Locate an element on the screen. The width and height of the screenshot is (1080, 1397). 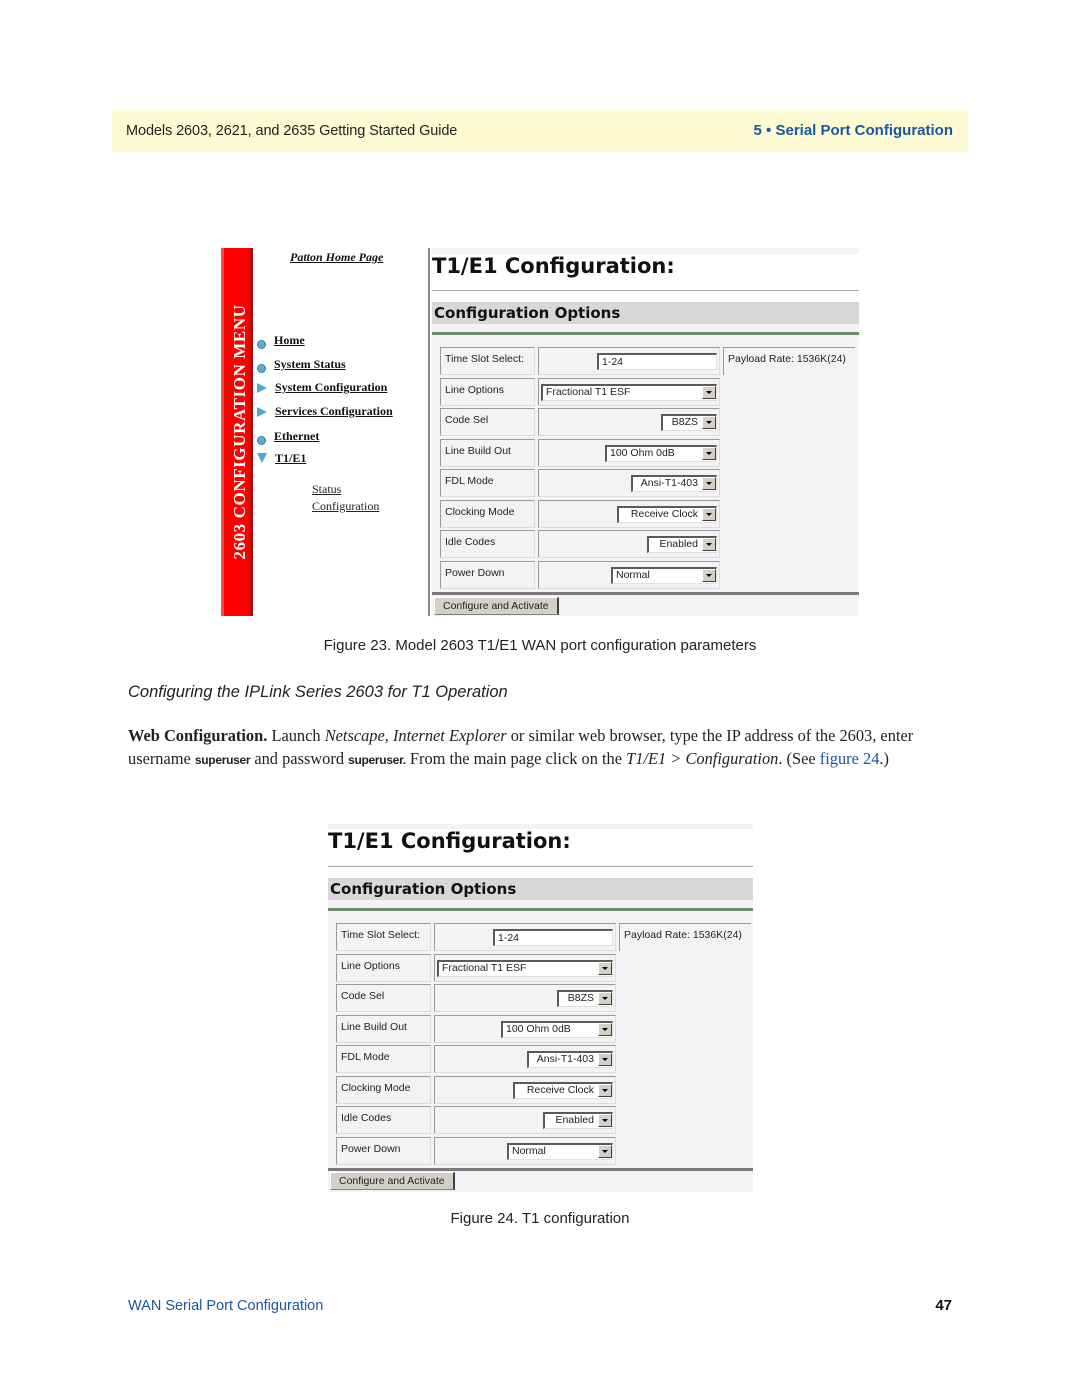
password-value: superuser. is located at coordinates (377, 760).